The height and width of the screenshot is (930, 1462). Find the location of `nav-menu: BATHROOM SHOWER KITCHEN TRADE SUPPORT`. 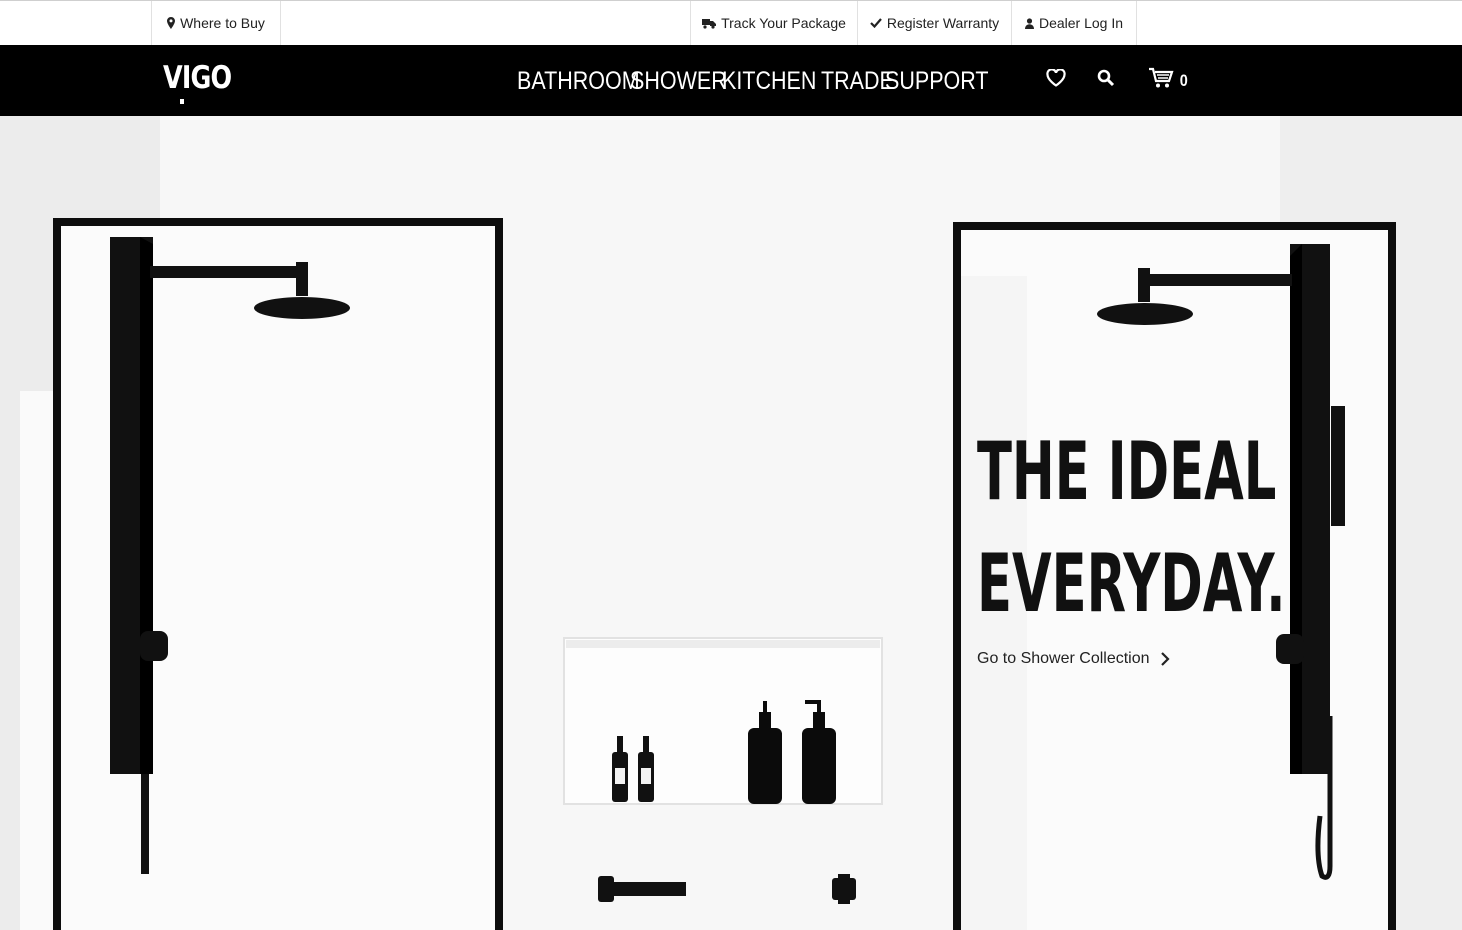

nav-menu: BATHROOM SHOWER KITCHEN TRADE SUPPORT is located at coordinates (753, 80).